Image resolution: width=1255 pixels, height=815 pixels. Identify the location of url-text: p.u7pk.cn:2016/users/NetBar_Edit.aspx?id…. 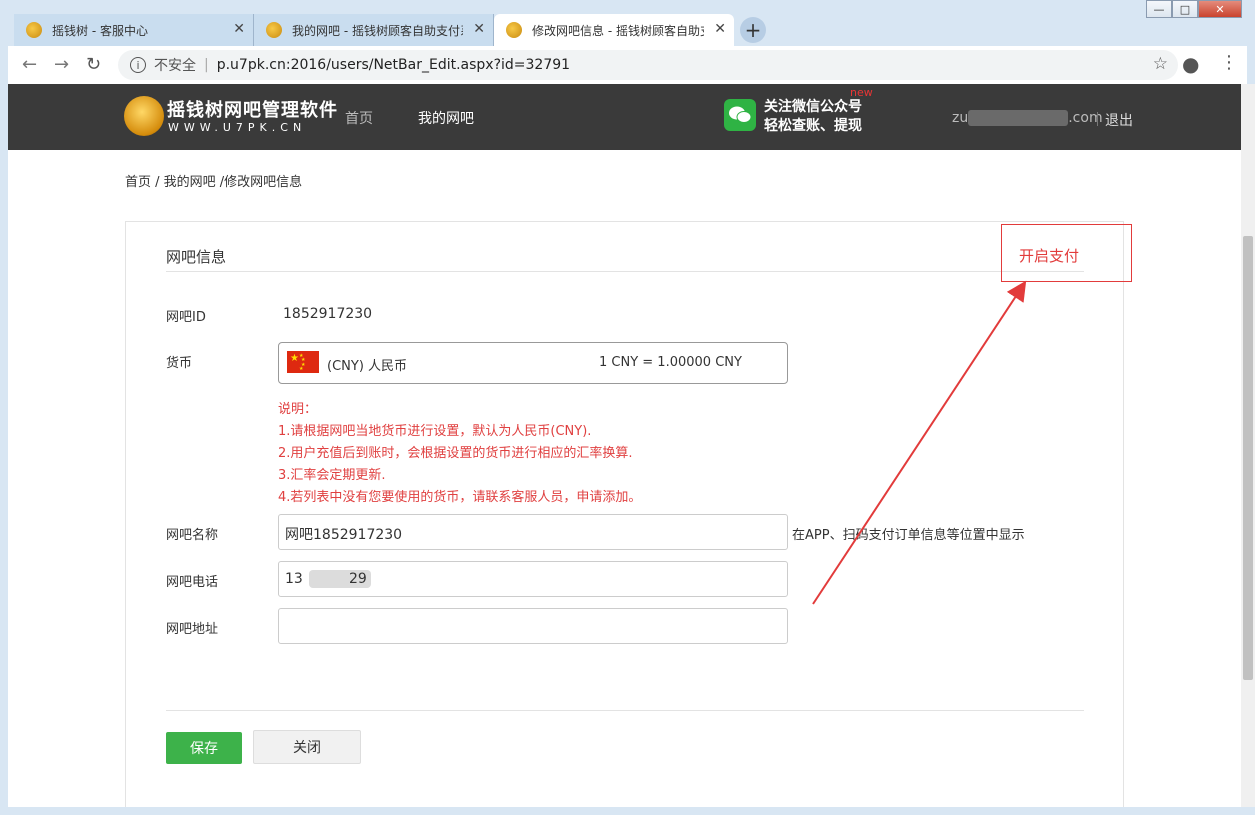
(393, 65).